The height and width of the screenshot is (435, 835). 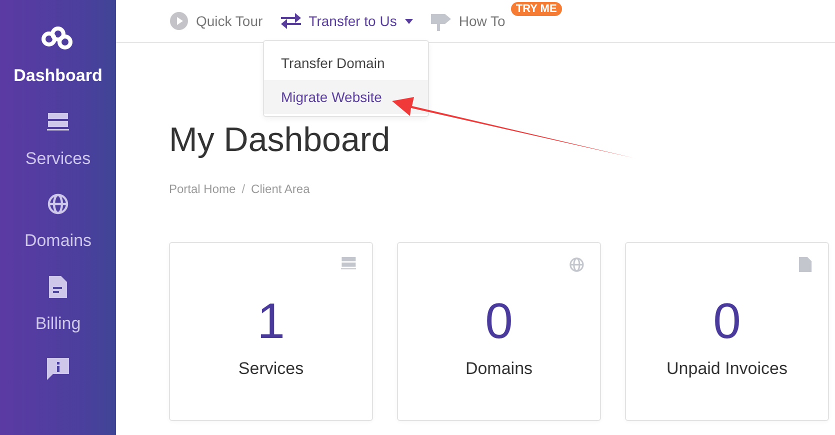 I want to click on nav-link: Quick Tour, so click(x=216, y=21).